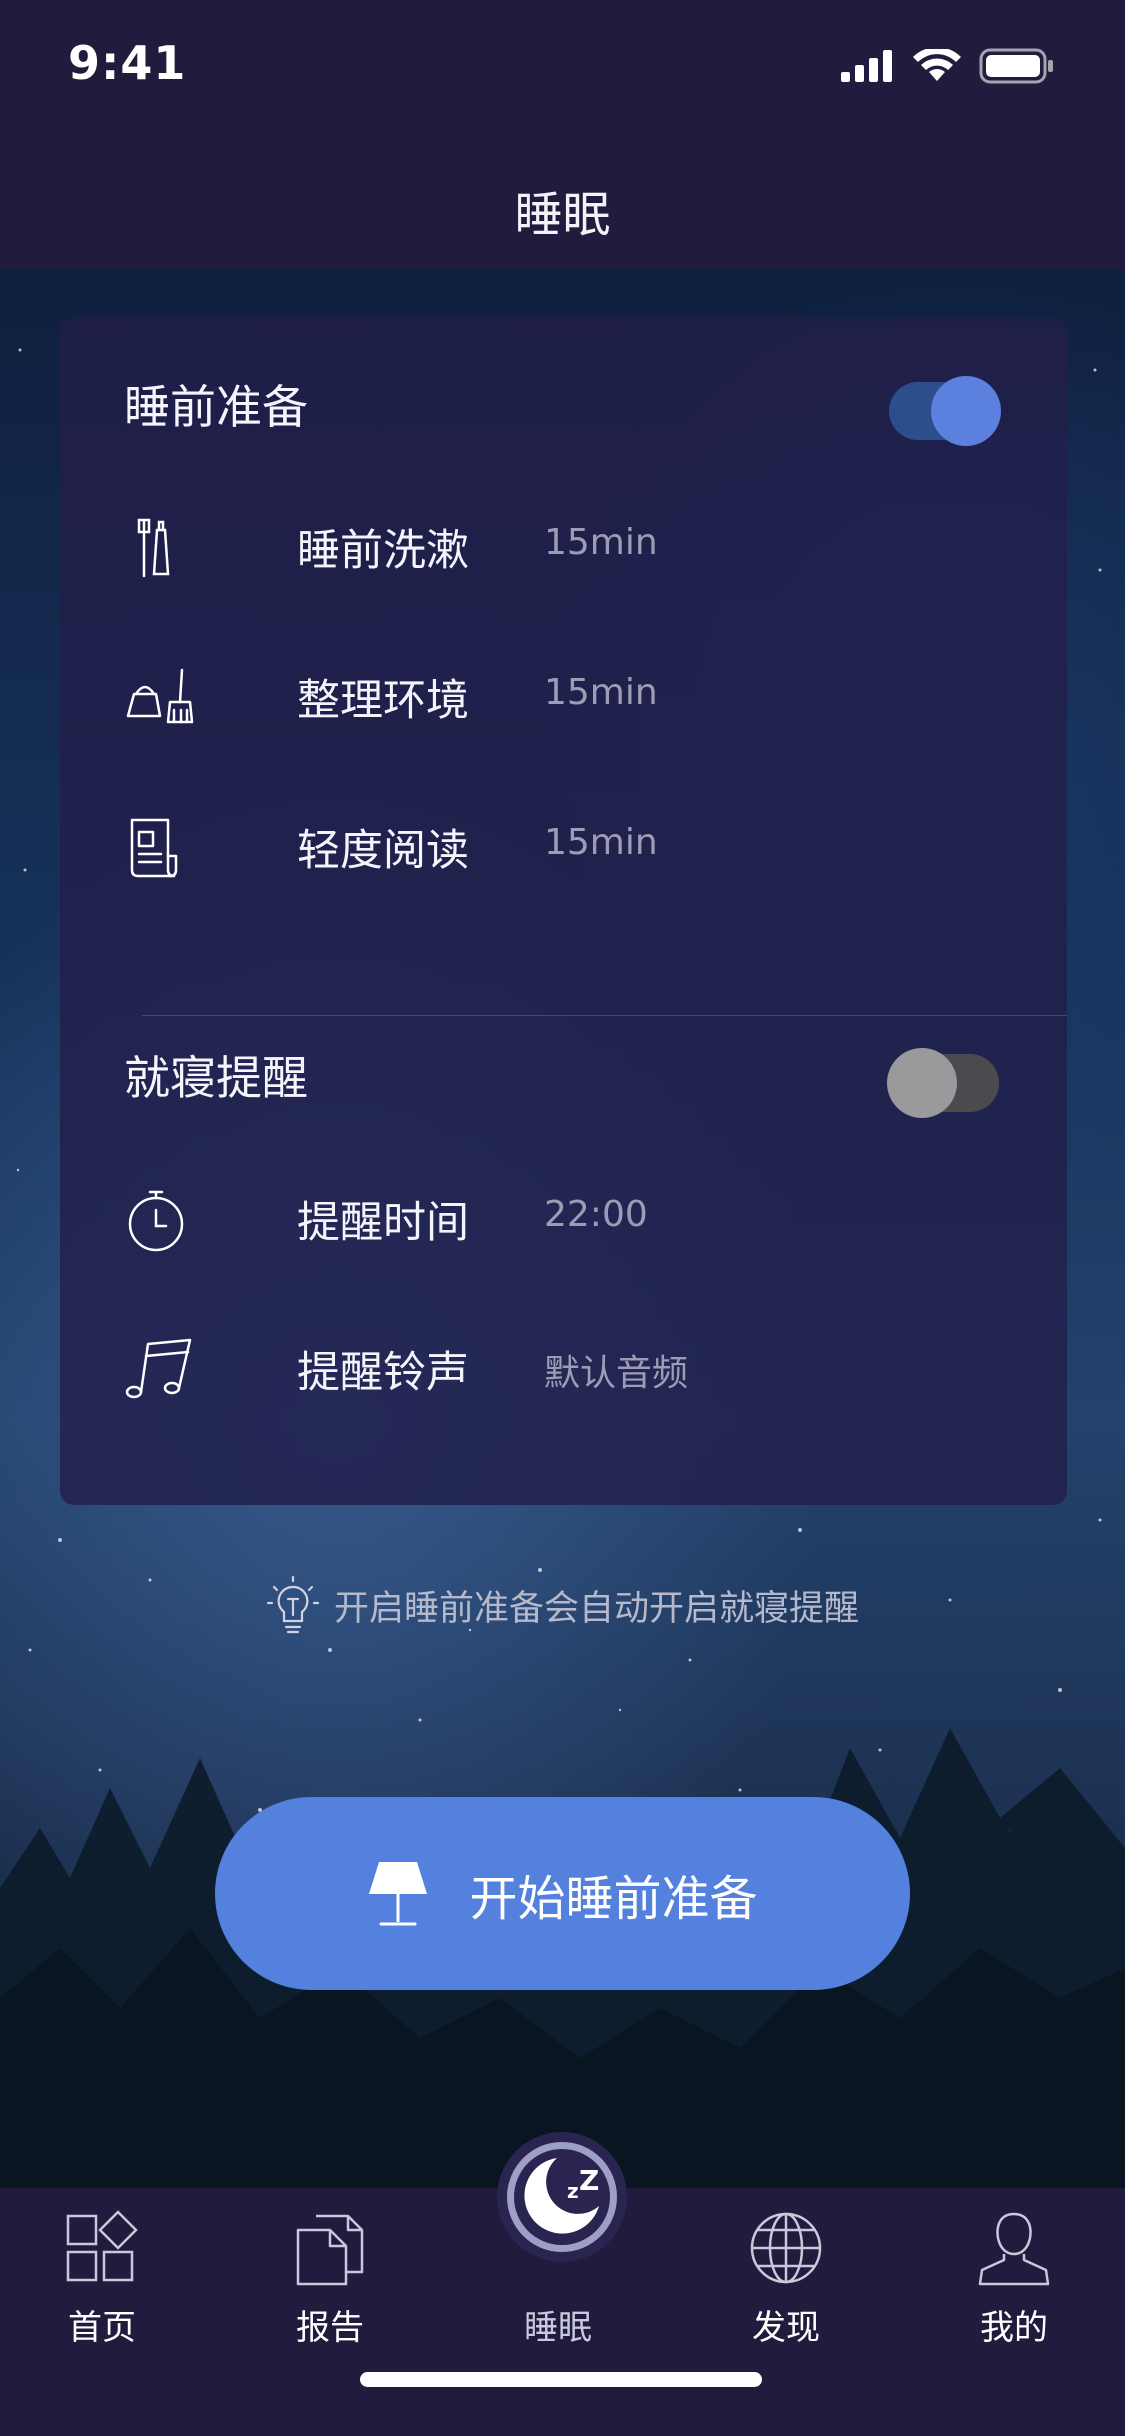 This screenshot has height=2436, width=1125. What do you see at coordinates (383, 851) in the screenshot?
I see `prep-item-label: 轻度阅读` at bounding box center [383, 851].